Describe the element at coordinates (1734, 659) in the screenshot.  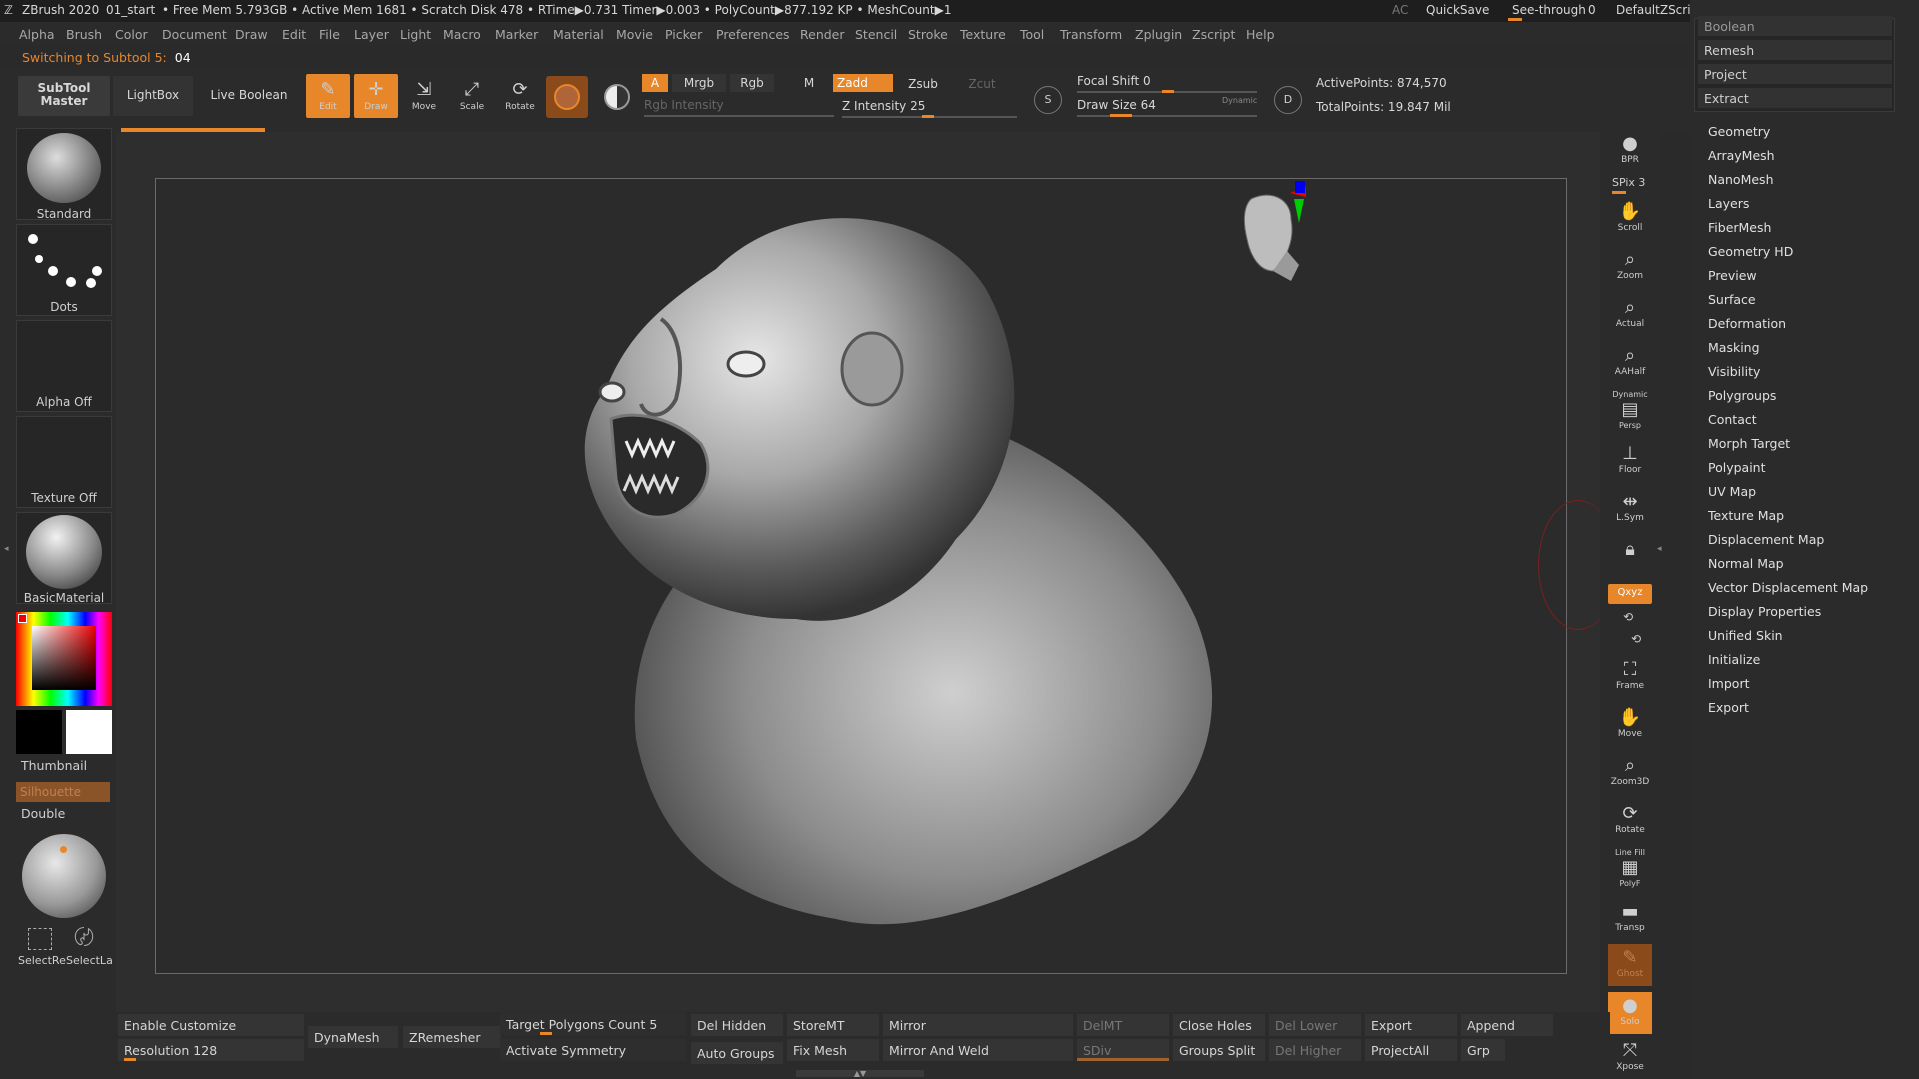
I see `panel-initialize: Initialize` at that location.